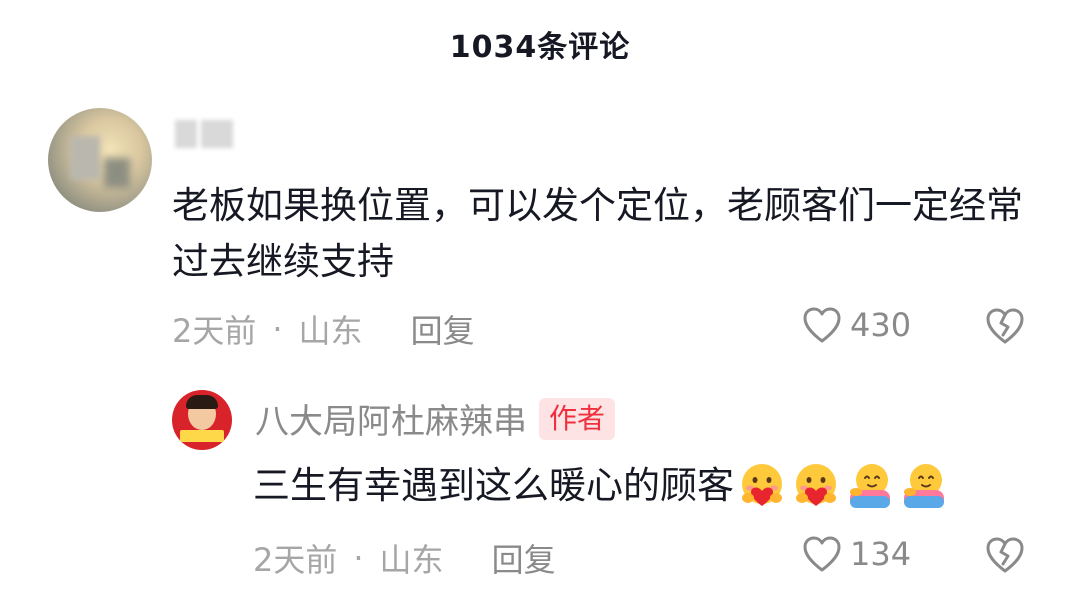  I want to click on reply-location: 山东, so click(411, 560).